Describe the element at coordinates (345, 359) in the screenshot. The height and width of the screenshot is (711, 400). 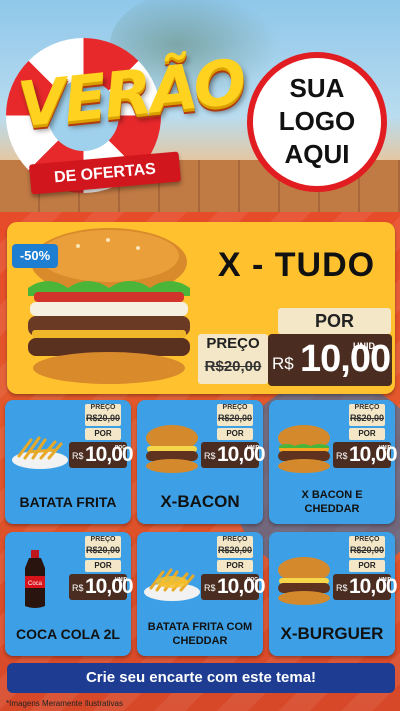
I see `featured-price: 10,00` at that location.